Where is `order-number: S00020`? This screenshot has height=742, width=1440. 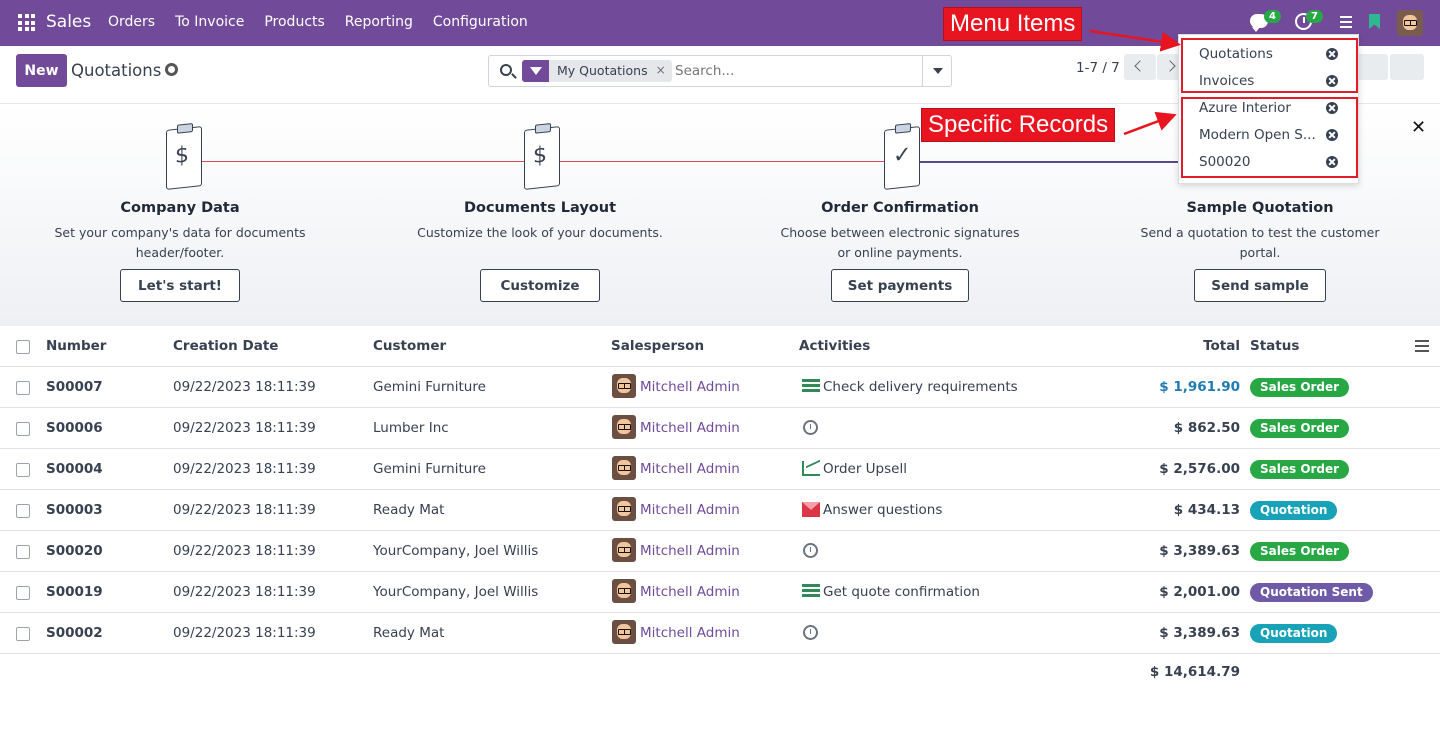
order-number: S00020 is located at coordinates (74, 551).